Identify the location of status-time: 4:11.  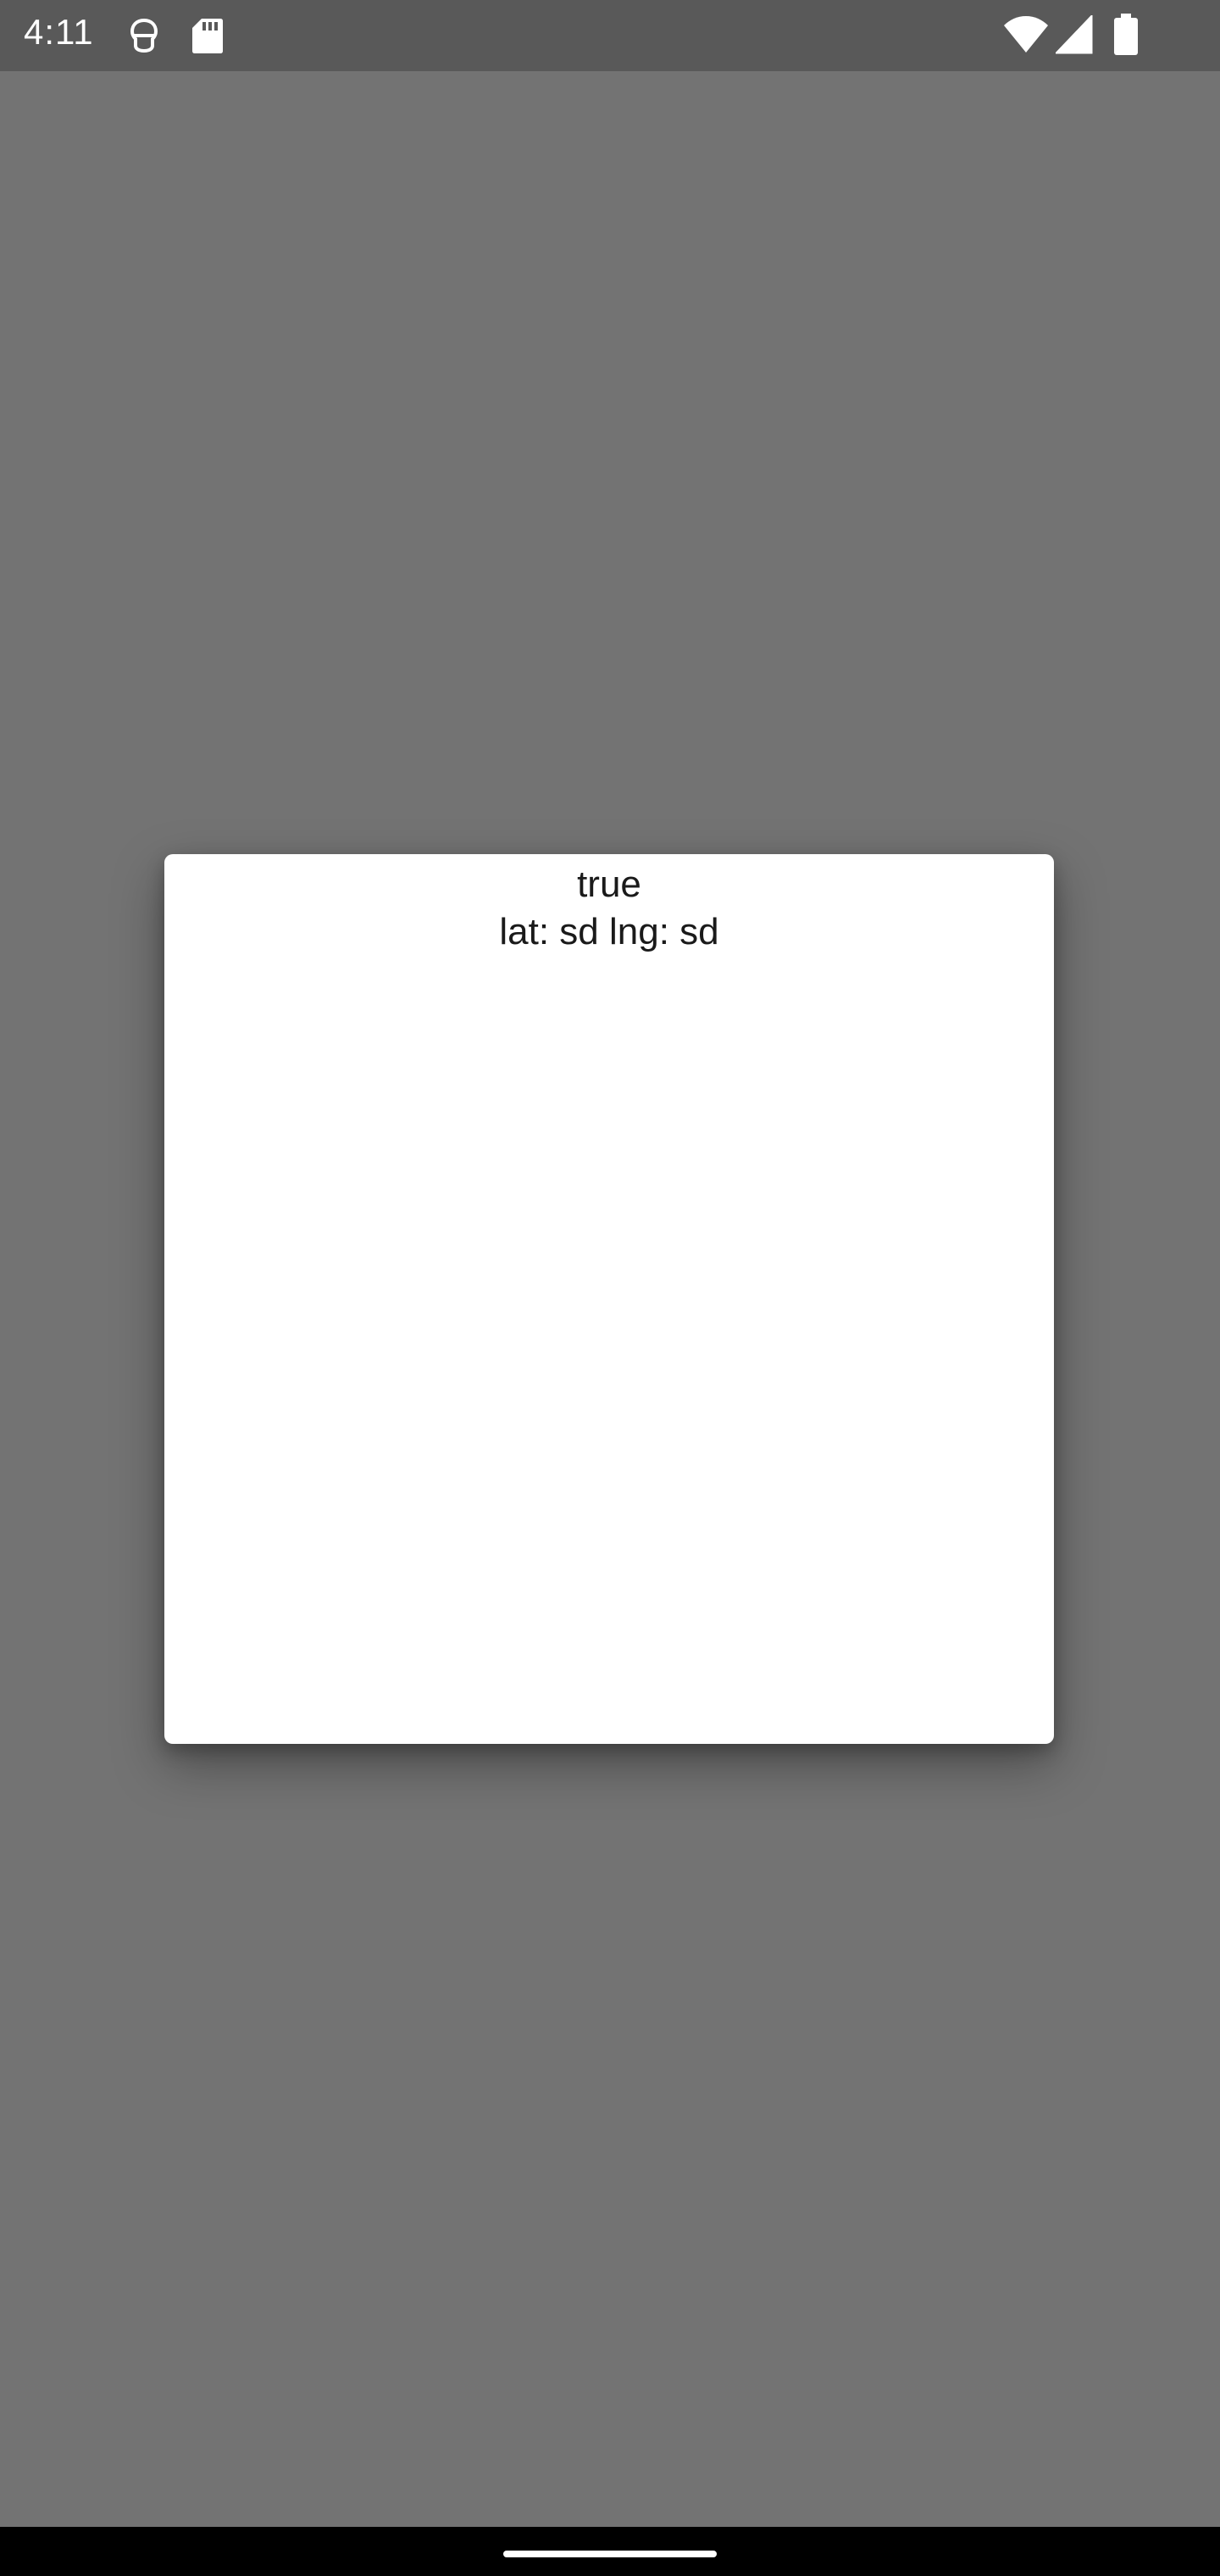
(59, 32).